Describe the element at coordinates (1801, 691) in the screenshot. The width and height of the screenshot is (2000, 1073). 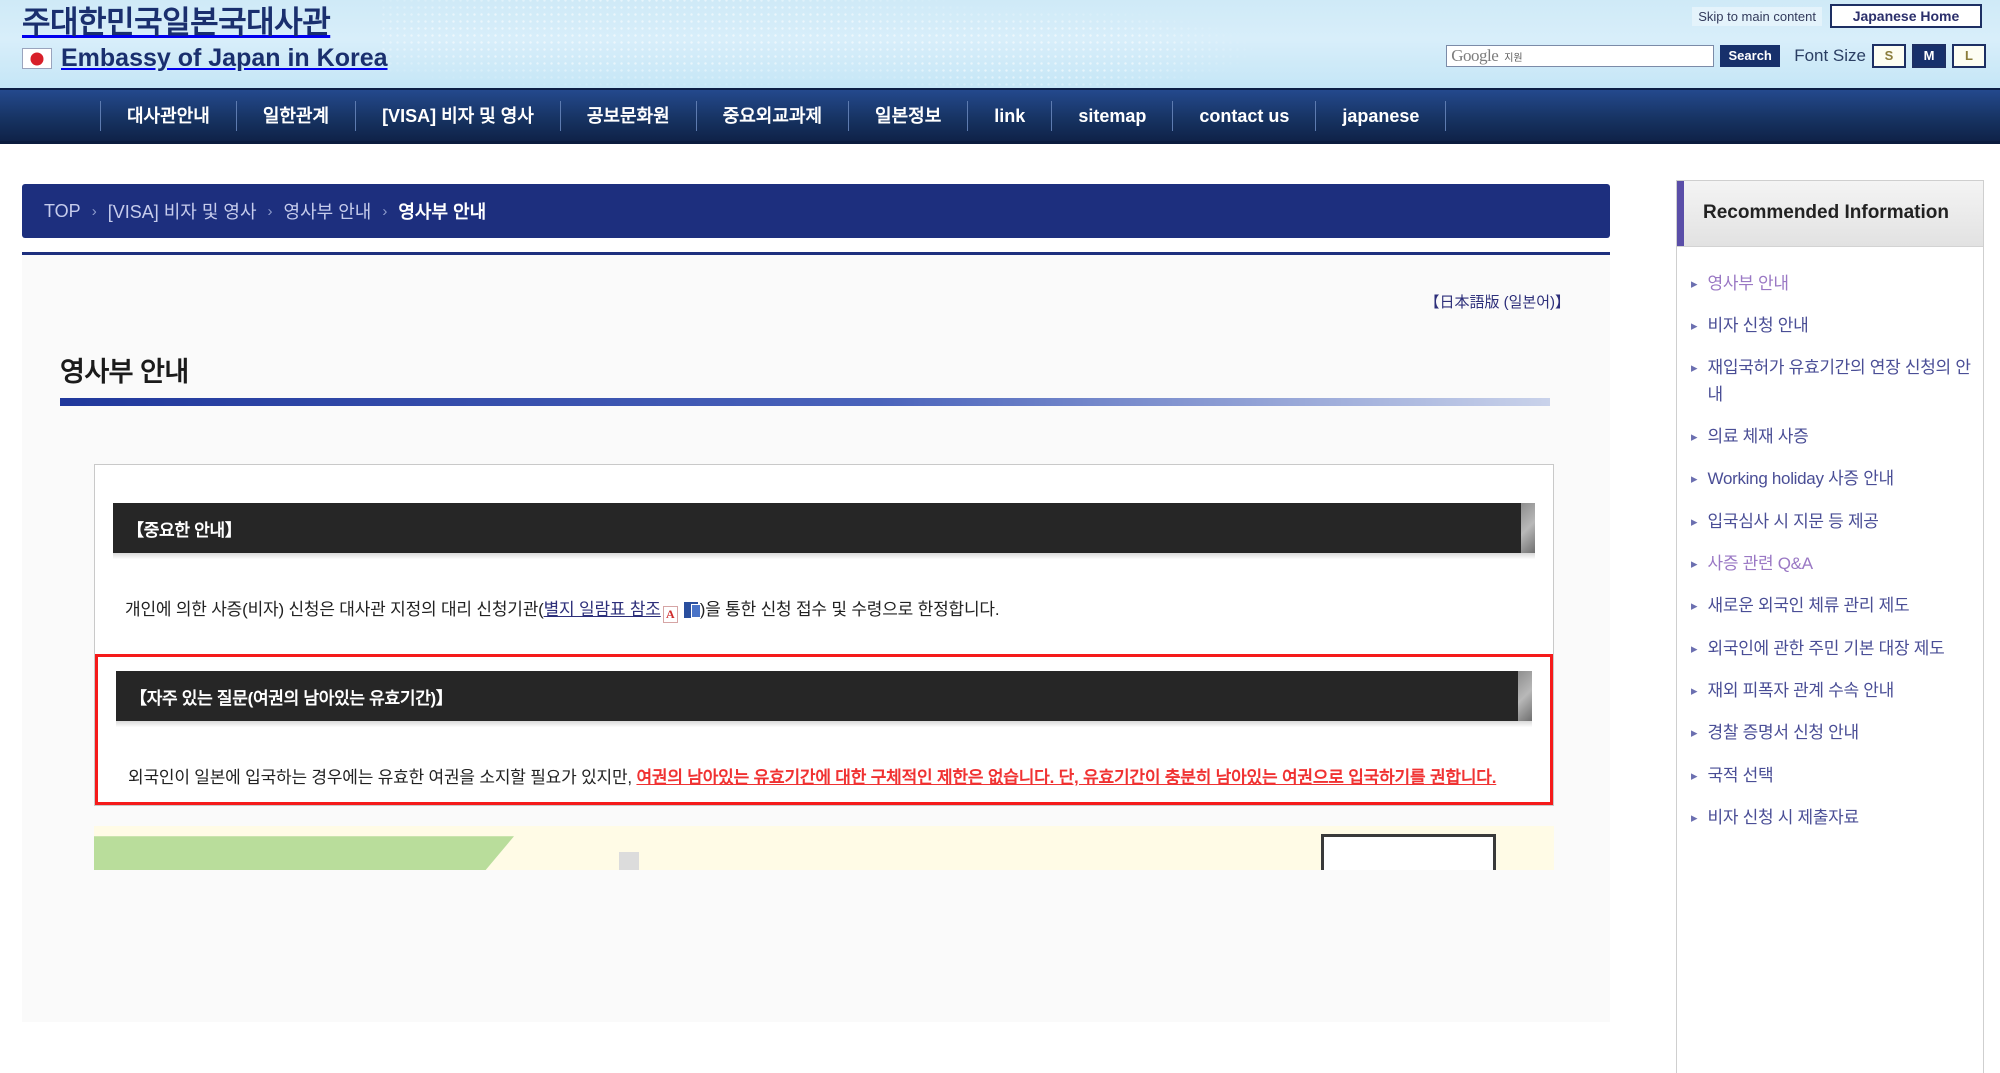
I see `sidebar-item-overseas-atomic-bomb-survivors: 재외 피폭자 관계 수속 안내` at that location.